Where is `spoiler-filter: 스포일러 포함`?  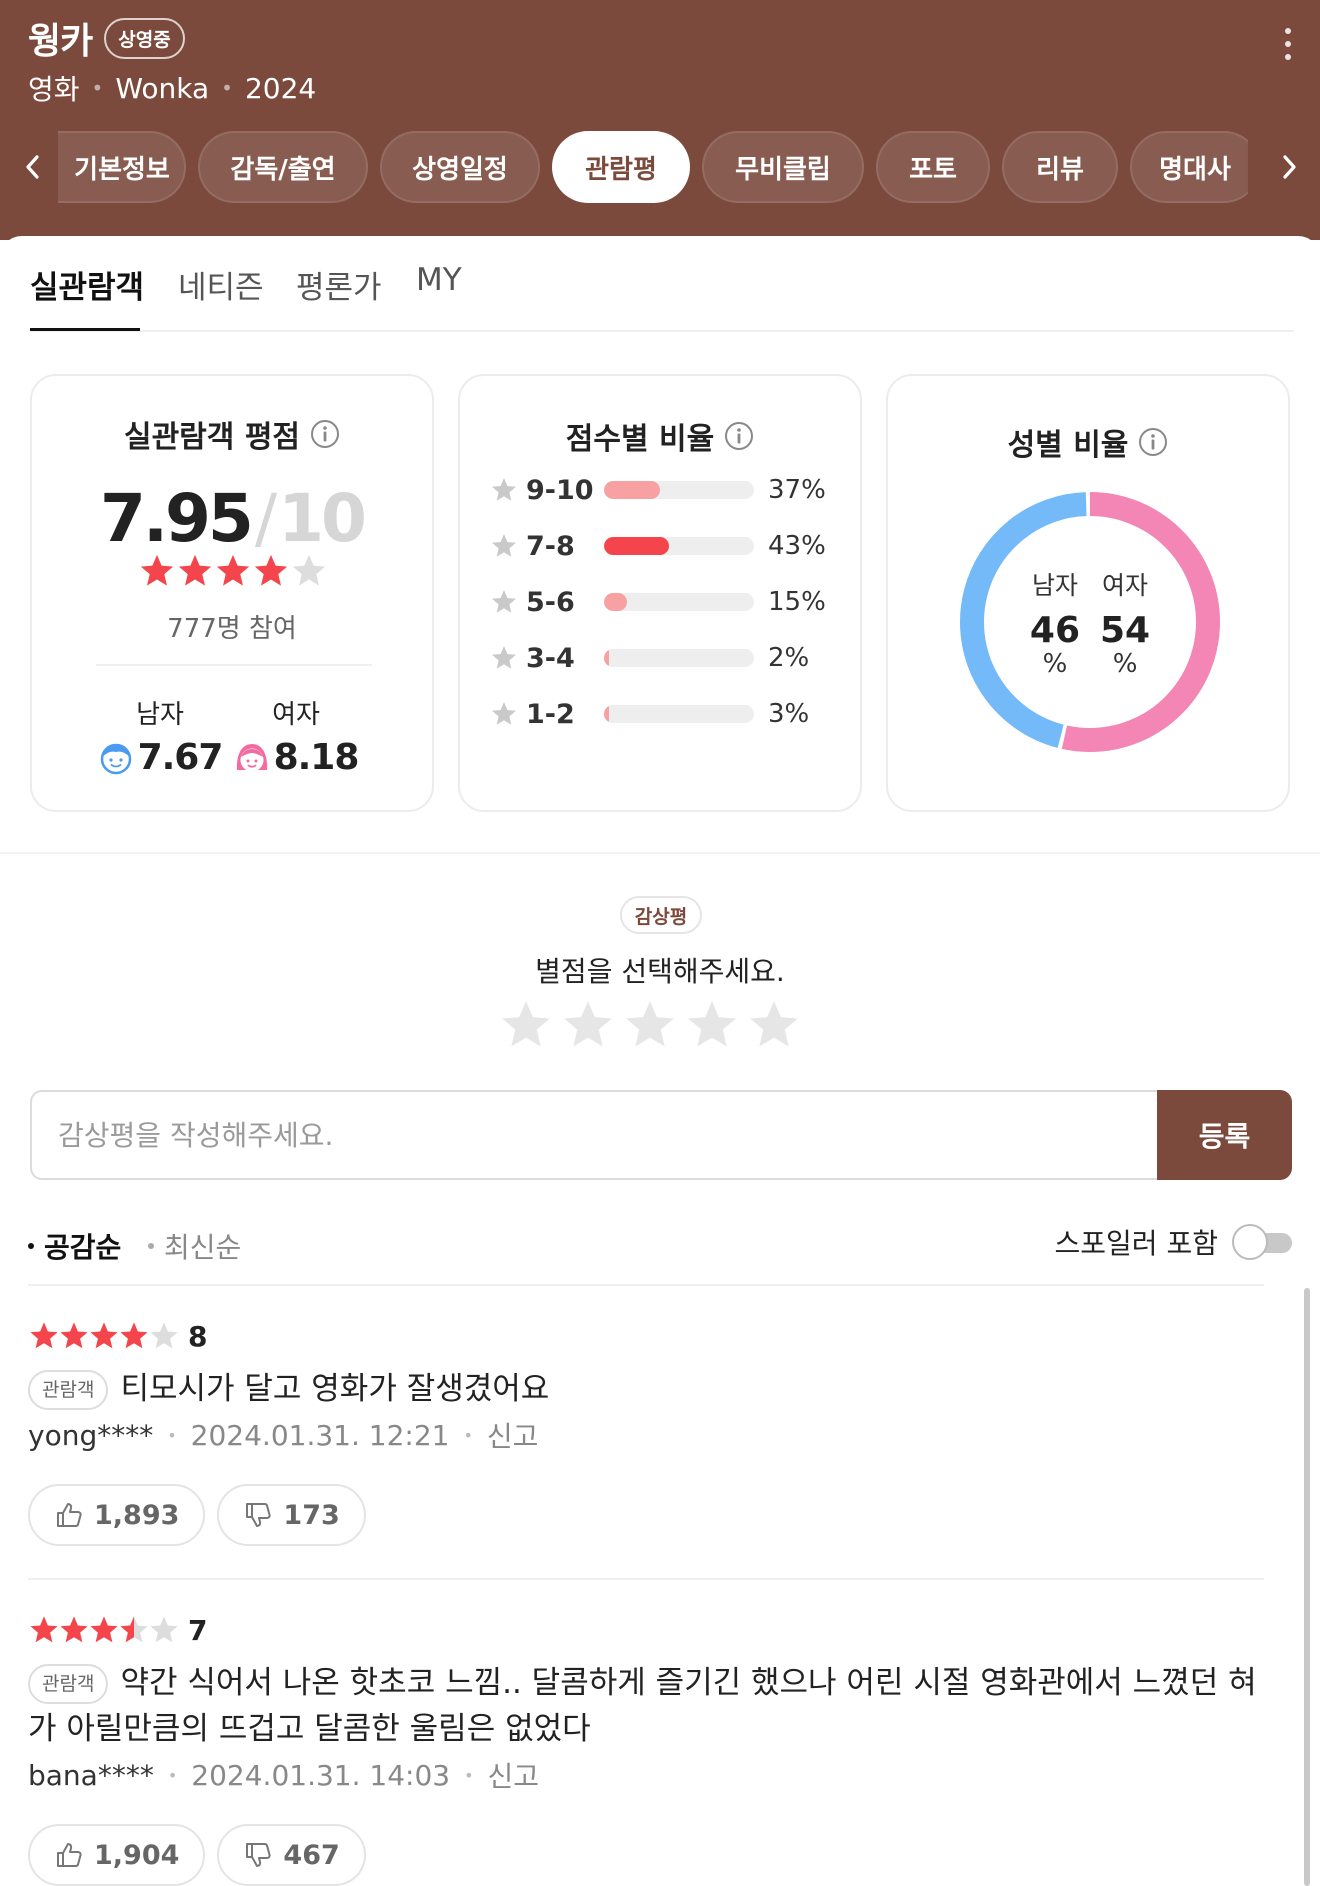
spoiler-filter: 스포일러 포함 is located at coordinates (1174, 1242).